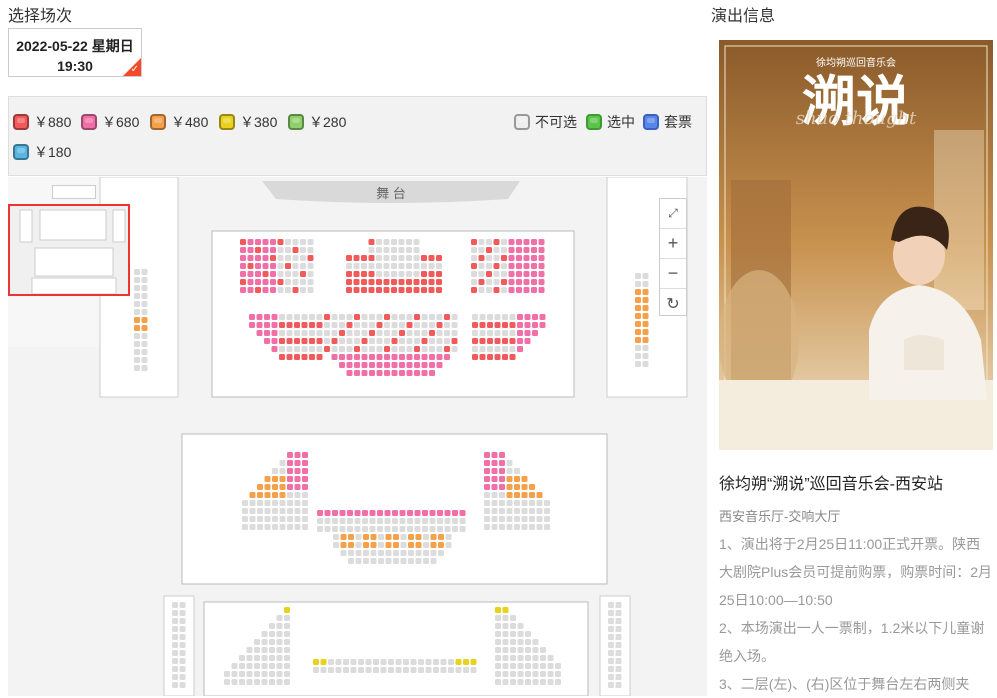 Image resolution: width=997 pixels, height=698 pixels. Describe the element at coordinates (110, 122) in the screenshot. I see `price-680: ￥680` at that location.